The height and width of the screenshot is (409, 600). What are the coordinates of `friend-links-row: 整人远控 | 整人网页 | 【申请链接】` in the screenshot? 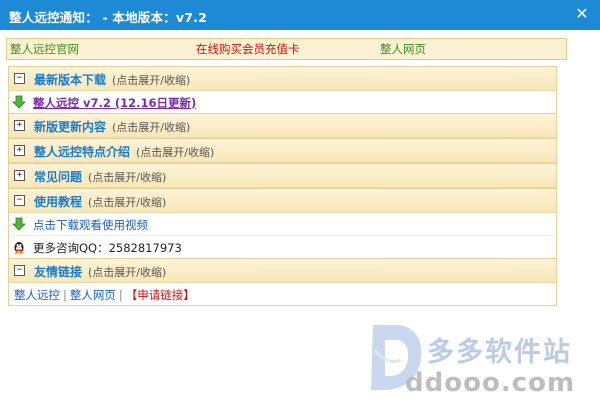 It's located at (282, 294).